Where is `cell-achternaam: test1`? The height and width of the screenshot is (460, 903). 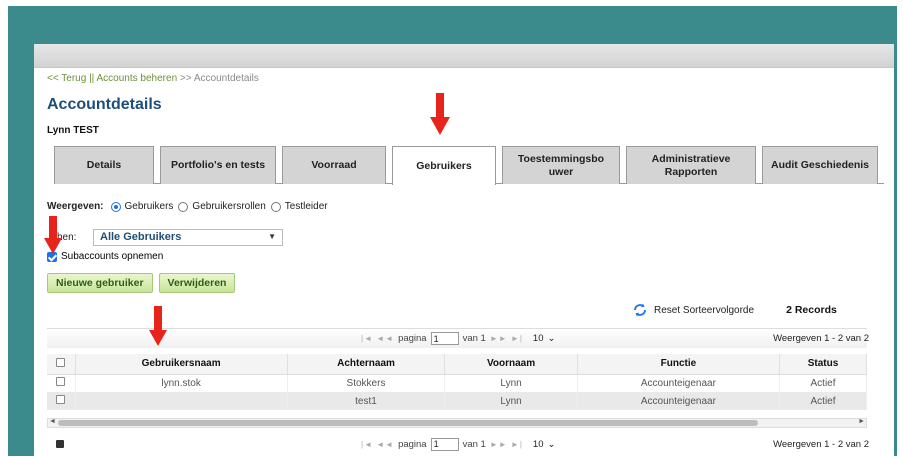 cell-achternaam: test1 is located at coordinates (366, 401).